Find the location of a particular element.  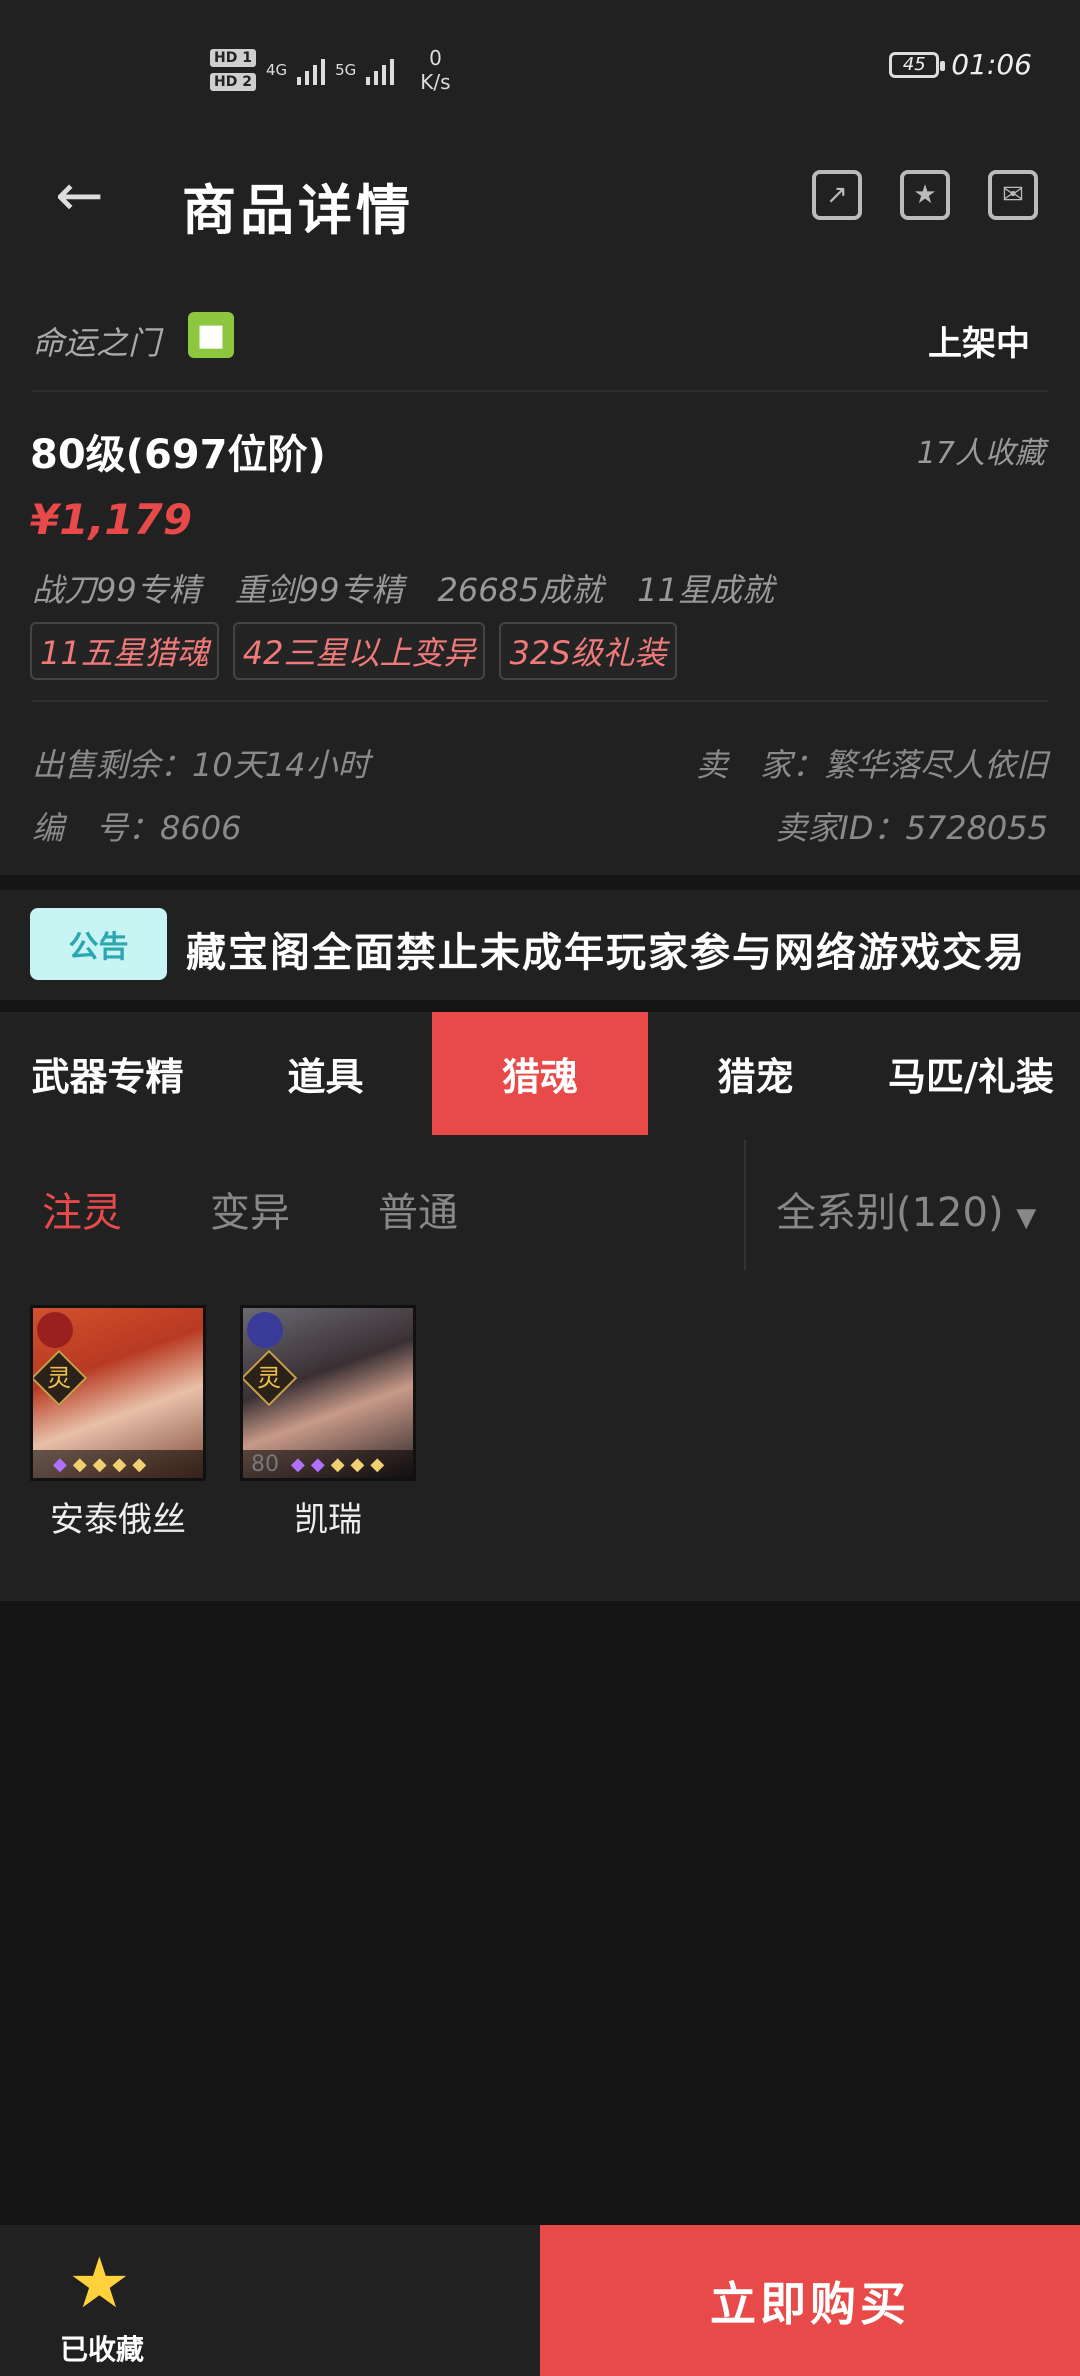

buy-now-button: 立即购买 is located at coordinates (810, 2300).